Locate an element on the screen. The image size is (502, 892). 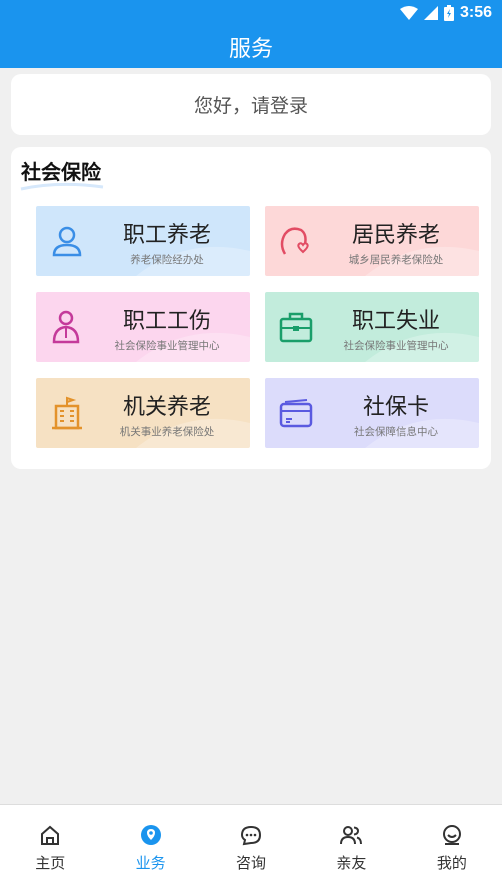
tile-subtitle: 机关事业养老保险处 is located at coordinates (167, 432).